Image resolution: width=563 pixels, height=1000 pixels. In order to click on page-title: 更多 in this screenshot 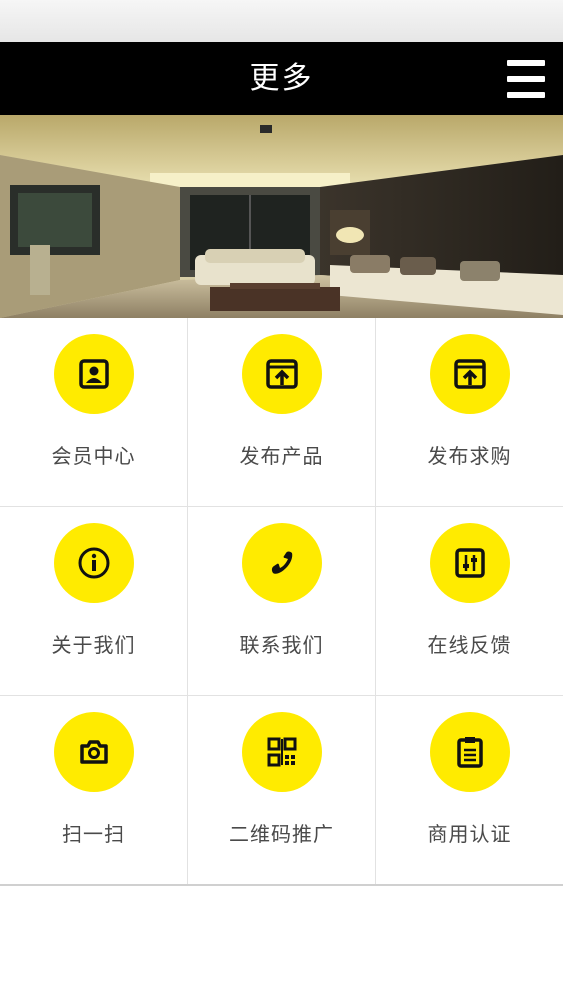, I will do `click(281, 78)`.